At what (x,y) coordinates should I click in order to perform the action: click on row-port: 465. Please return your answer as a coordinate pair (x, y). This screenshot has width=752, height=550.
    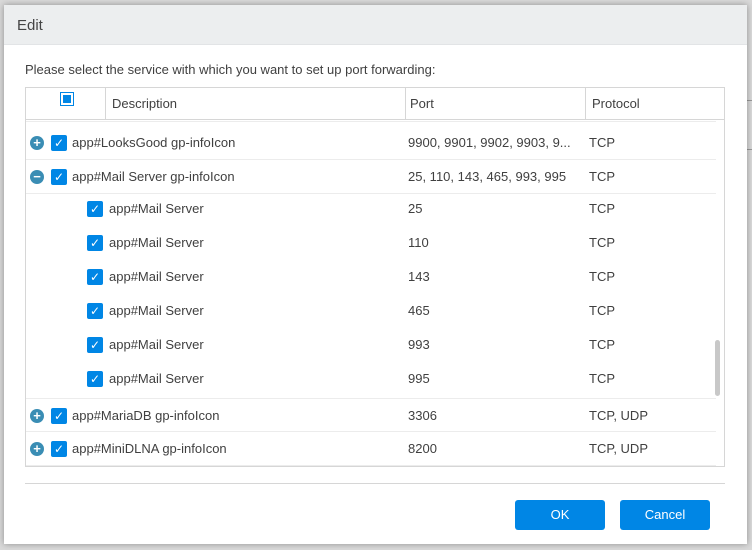
    Looking at the image, I should click on (419, 310).